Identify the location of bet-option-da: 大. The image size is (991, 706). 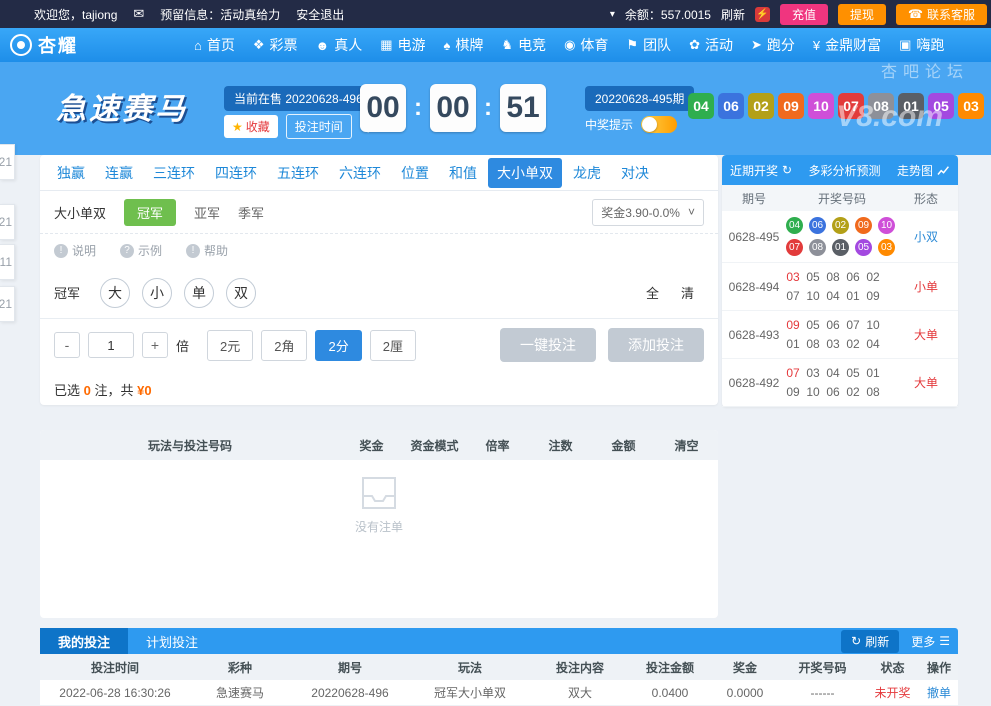
(115, 292).